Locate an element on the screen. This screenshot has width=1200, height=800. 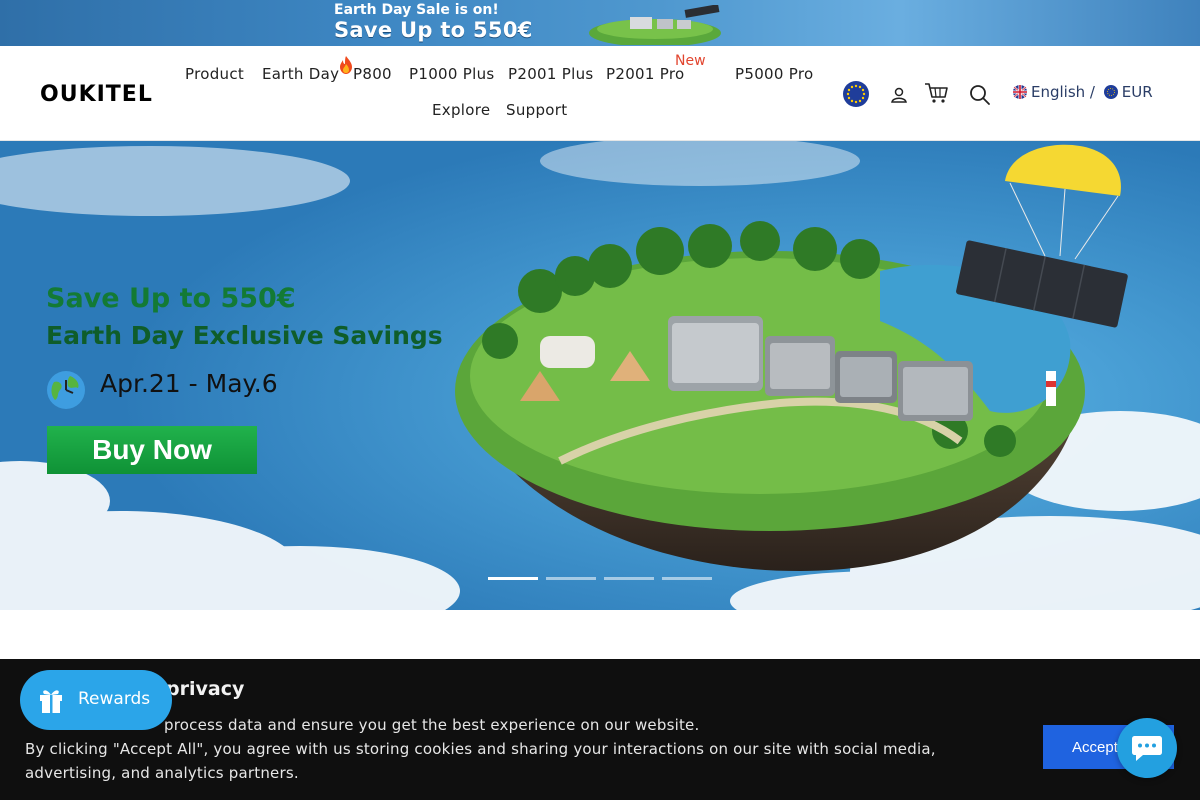
hero-dates: Apr.21 - May.6 is located at coordinates (189, 383).